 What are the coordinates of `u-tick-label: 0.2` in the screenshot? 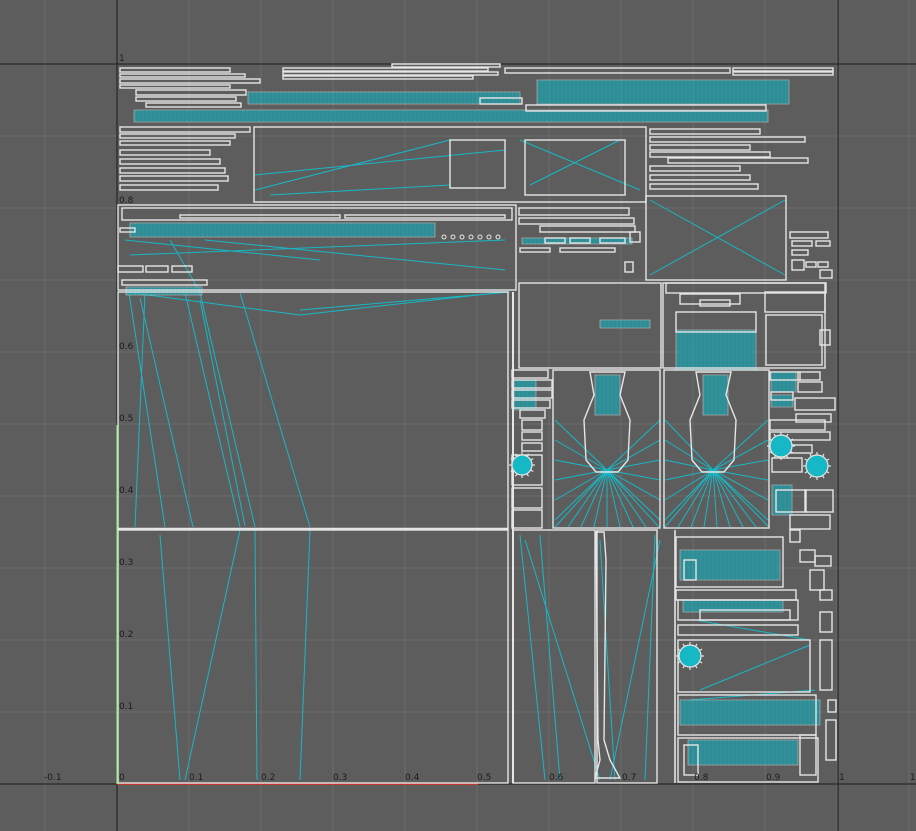 It's located at (268, 778).